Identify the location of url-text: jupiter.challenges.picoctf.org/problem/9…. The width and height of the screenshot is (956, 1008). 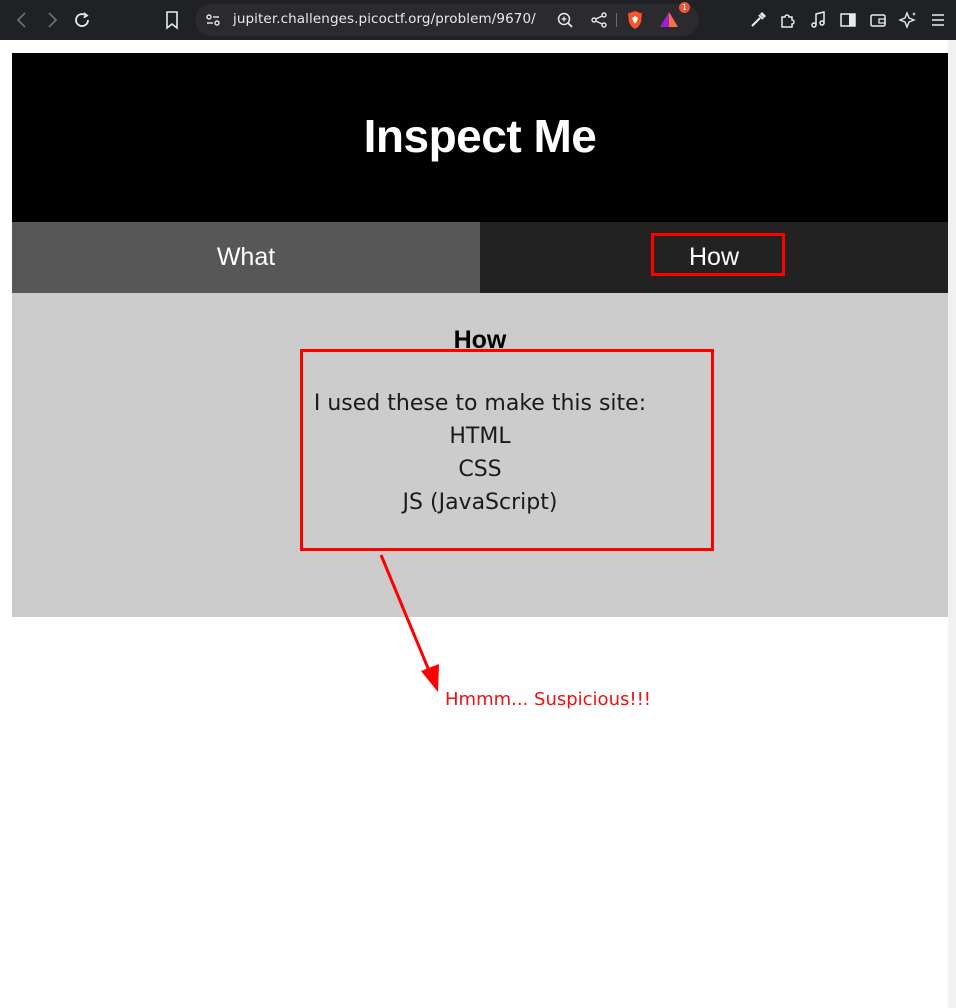
(384, 19).